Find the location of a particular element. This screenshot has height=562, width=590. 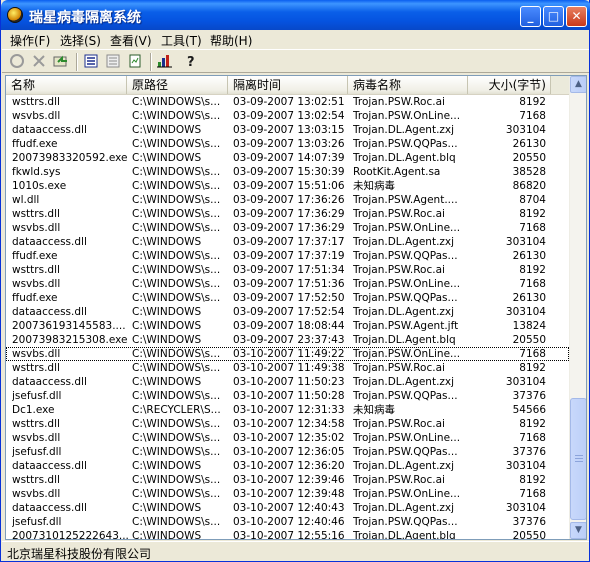

quarantine-time-cell: 03-10-2007 12:36:20 is located at coordinates (289, 466).